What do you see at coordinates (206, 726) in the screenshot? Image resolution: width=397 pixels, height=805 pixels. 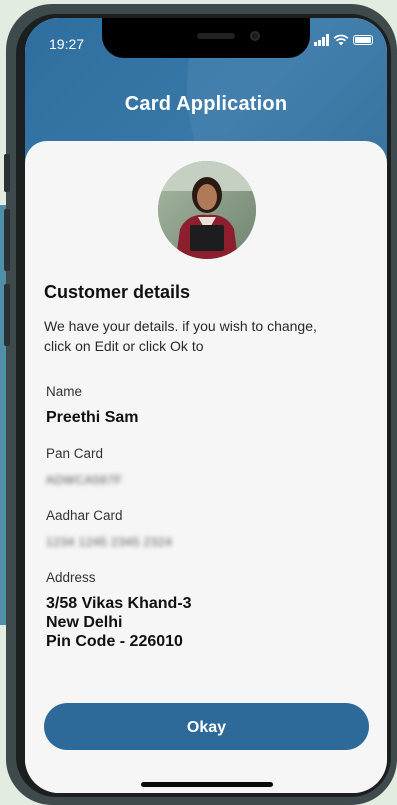 I see `okay-button: Okay` at bounding box center [206, 726].